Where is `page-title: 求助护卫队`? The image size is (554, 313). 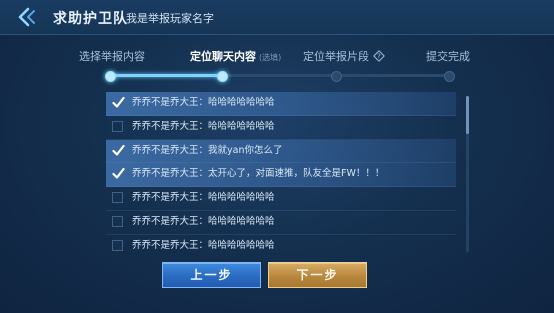
page-title: 求助护卫队 is located at coordinates (90, 19).